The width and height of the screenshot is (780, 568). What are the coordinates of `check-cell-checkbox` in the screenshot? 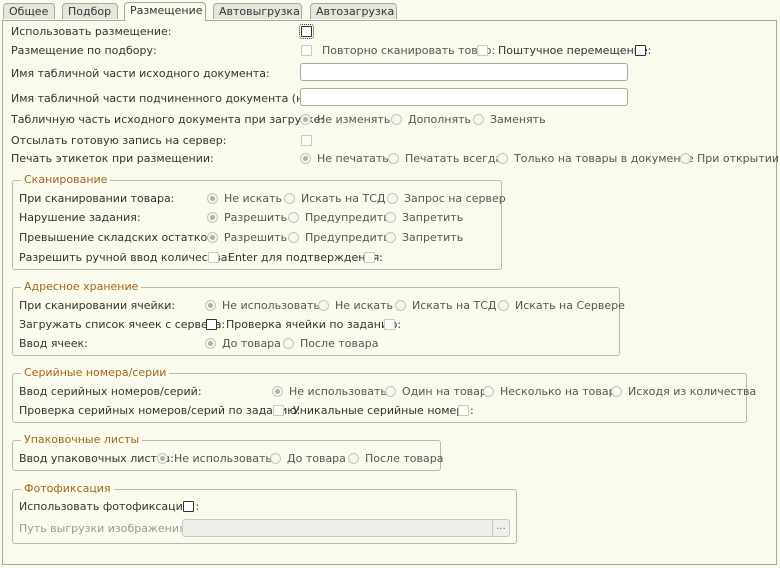 It's located at (389, 324).